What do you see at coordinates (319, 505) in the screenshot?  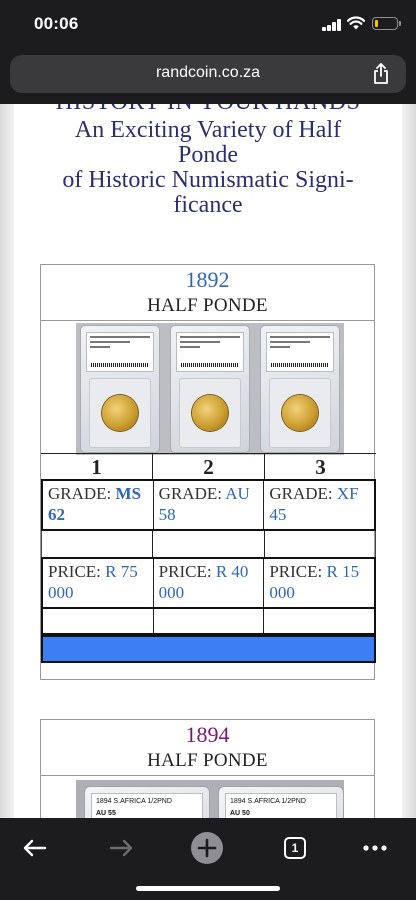 I see `grade-cell: GRADE: XF 45` at bounding box center [319, 505].